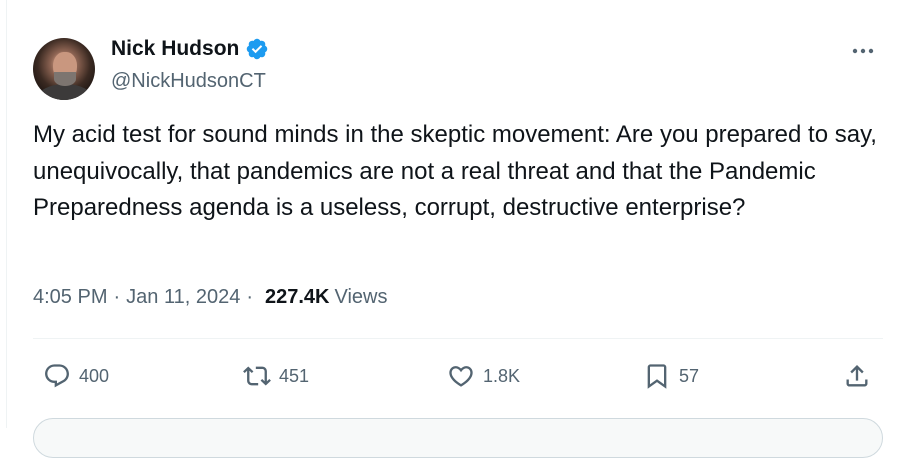 The width and height of the screenshot is (900, 458). What do you see at coordinates (257, 49) in the screenshot?
I see `verified-badge-icon` at bounding box center [257, 49].